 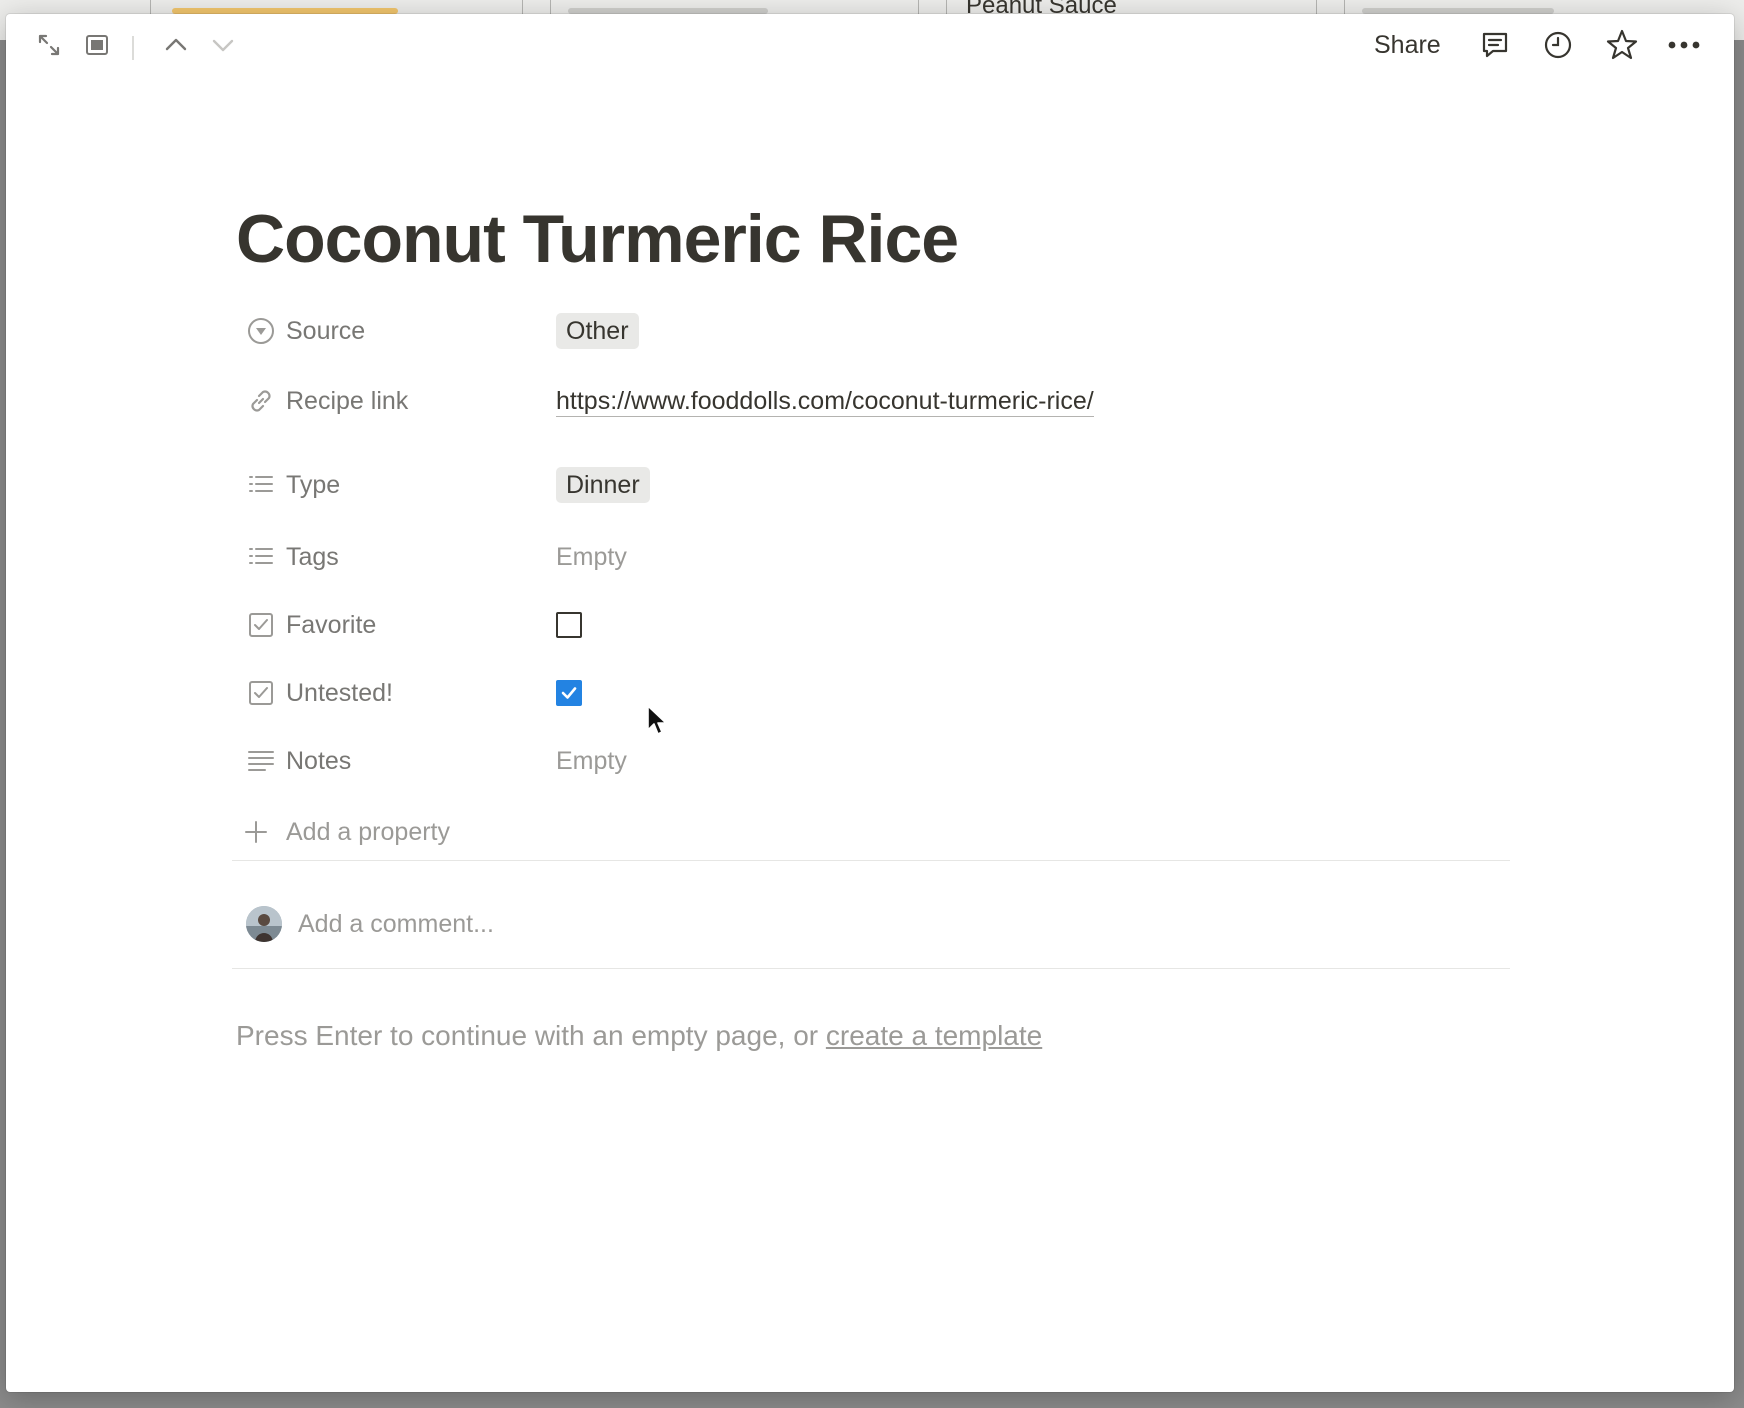 I want to click on comment-row, so click(x=875, y=923).